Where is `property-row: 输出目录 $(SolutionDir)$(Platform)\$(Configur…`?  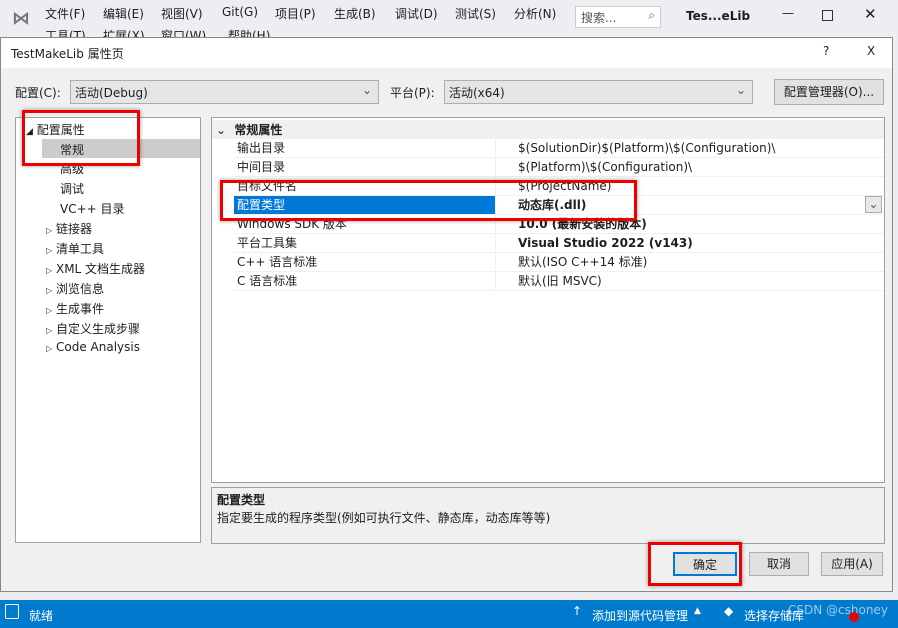 property-row: 输出目录 $(SolutionDir)$(Platform)\$(Configur… is located at coordinates (559, 148).